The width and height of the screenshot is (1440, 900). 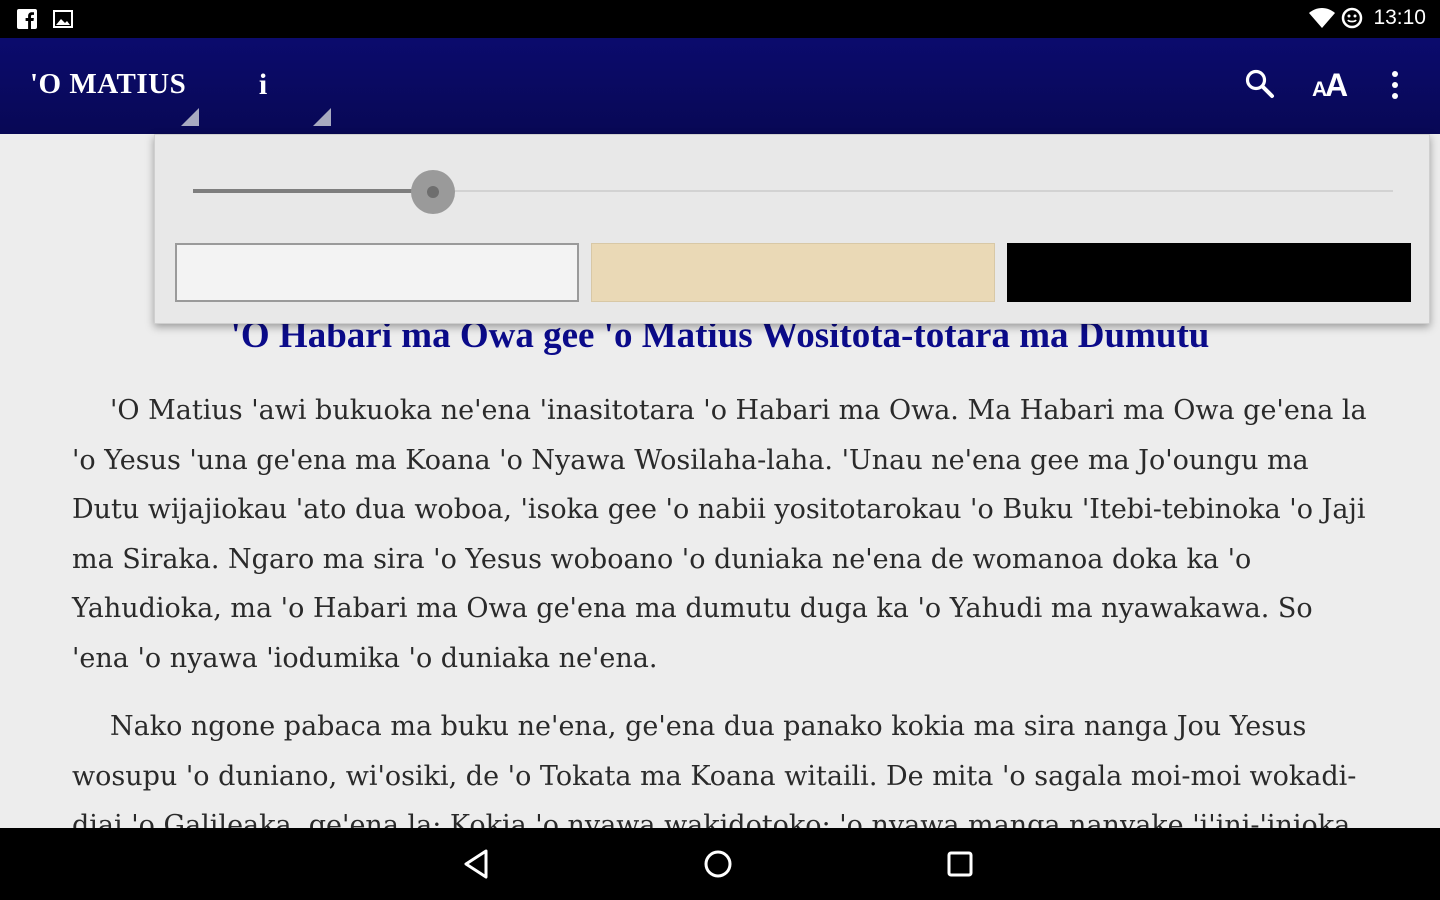 What do you see at coordinates (313, 191) in the screenshot?
I see `font-size-slider-fill` at bounding box center [313, 191].